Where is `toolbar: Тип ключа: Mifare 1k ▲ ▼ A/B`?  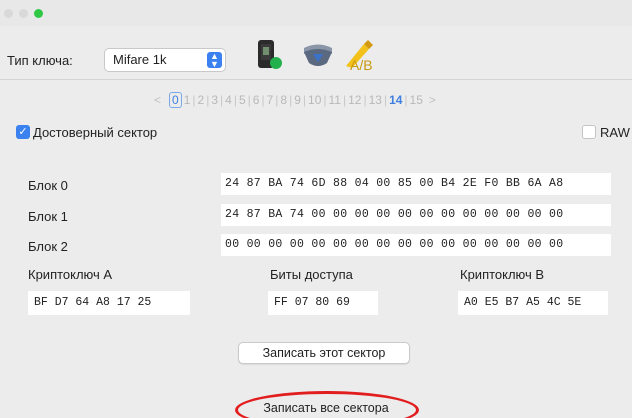 toolbar: Тип ключа: Mifare 1k ▲ ▼ A/B is located at coordinates (316, 53).